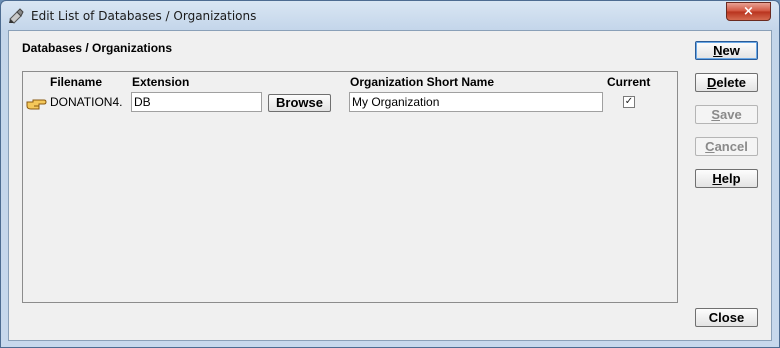 The image size is (780, 348). What do you see at coordinates (718, 50) in the screenshot?
I see `new-mnemonic: N` at bounding box center [718, 50].